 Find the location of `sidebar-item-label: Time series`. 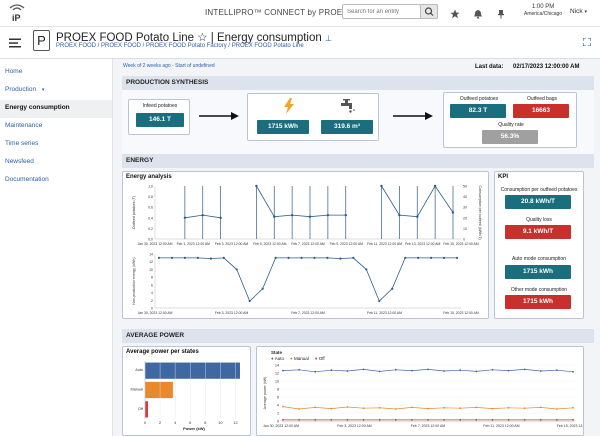

sidebar-item-label: Time series is located at coordinates (22, 143).